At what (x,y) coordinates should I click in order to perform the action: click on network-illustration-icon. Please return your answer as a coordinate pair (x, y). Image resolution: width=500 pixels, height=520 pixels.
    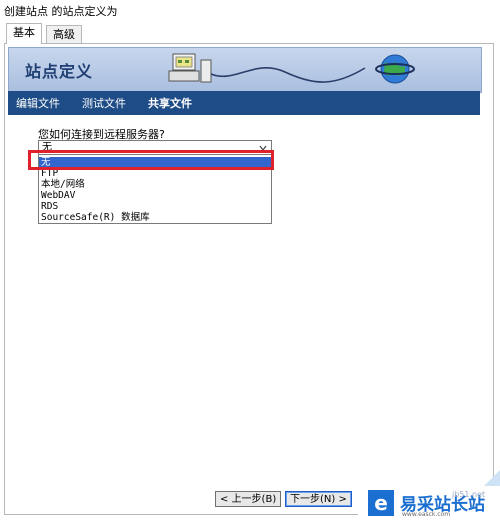
    Looking at the image, I should click on (291, 68).